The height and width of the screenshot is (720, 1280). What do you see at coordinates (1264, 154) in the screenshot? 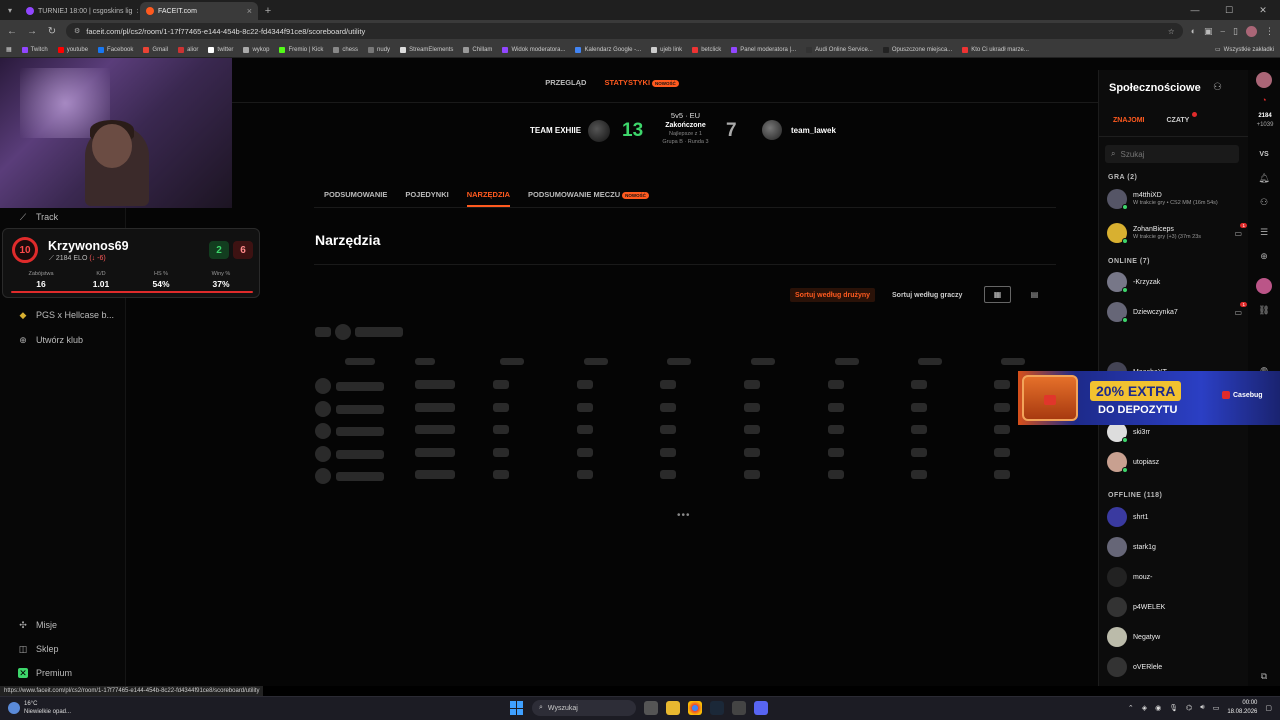
I see `versus-button: VS` at bounding box center [1264, 154].